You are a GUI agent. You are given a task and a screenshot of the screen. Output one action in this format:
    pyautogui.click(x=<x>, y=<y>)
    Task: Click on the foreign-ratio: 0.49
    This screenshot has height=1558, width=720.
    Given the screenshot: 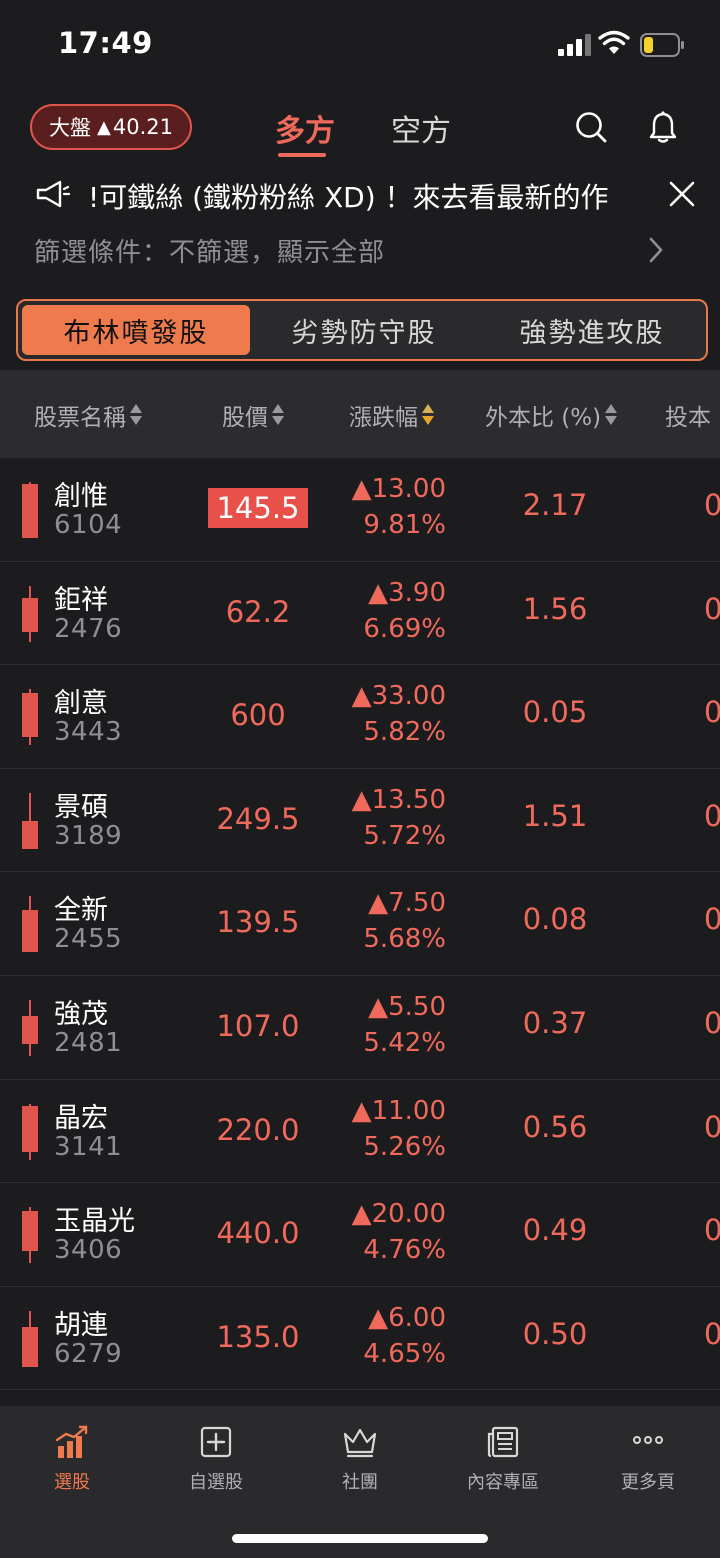 What is the action you would take?
    pyautogui.click(x=555, y=1230)
    